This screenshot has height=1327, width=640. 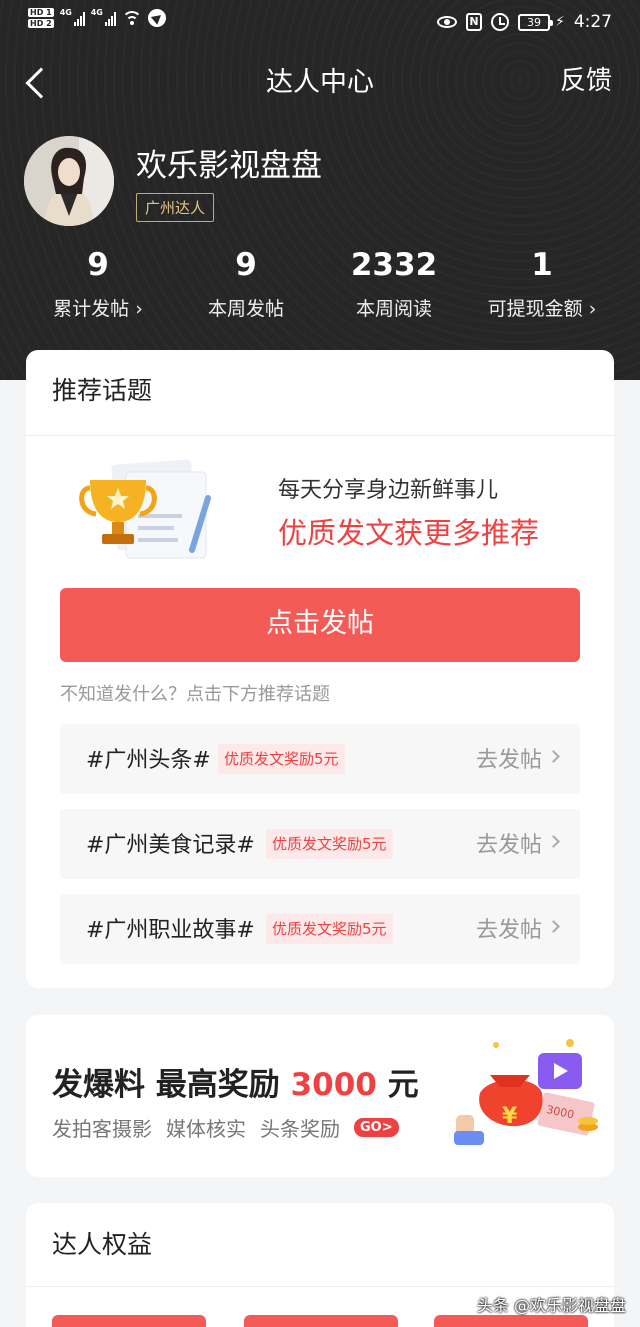 What do you see at coordinates (526, 1092) in the screenshot?
I see `money-bag-icon: 3000 ¥` at bounding box center [526, 1092].